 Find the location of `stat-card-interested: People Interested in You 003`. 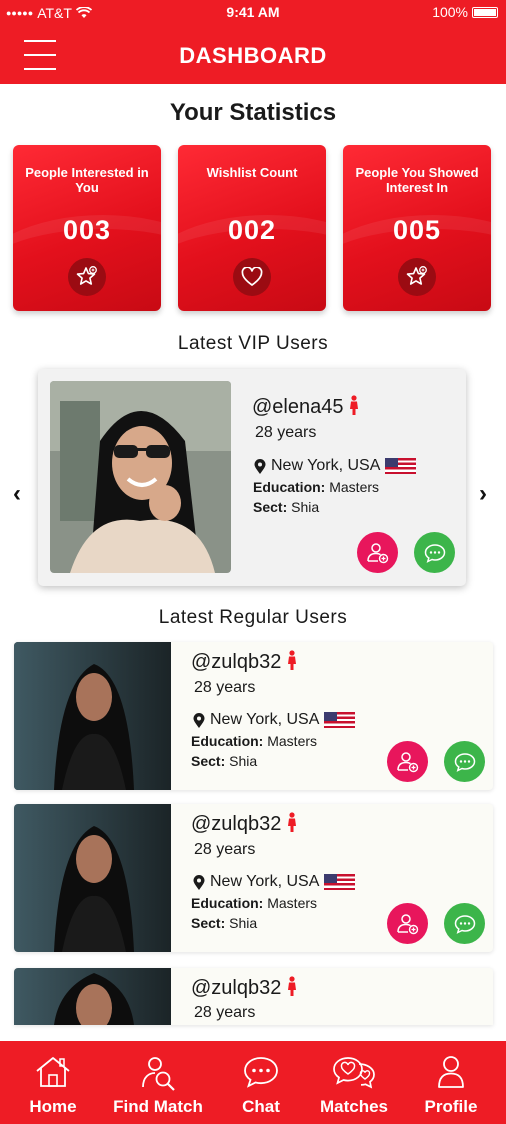

stat-card-interested: People Interested in You 003 is located at coordinates (87, 228).